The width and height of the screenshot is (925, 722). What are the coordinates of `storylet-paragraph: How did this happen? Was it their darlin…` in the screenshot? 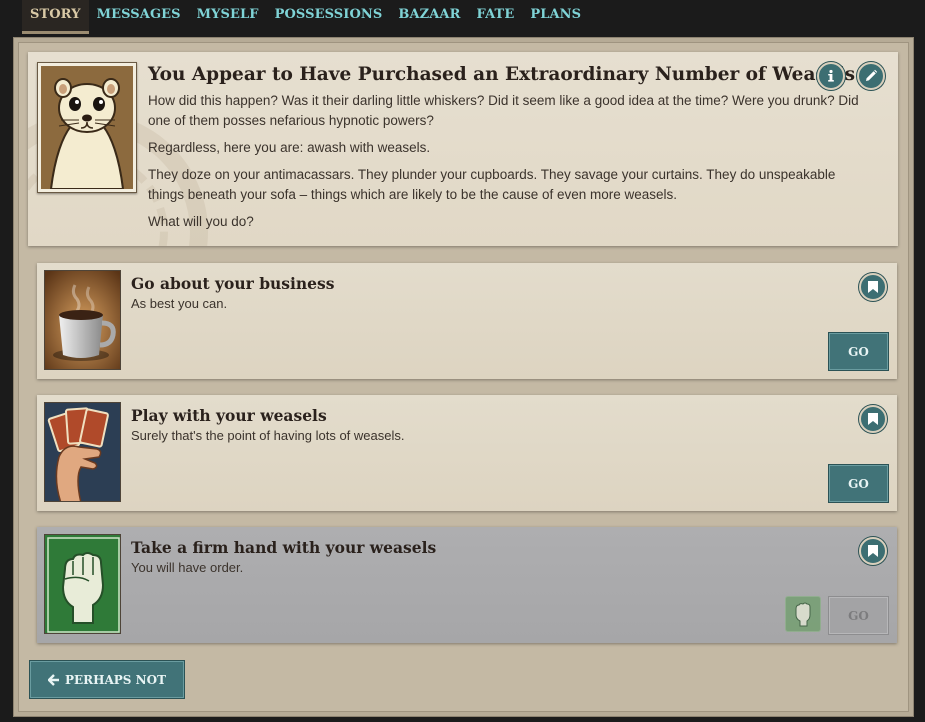 It's located at (503, 110).